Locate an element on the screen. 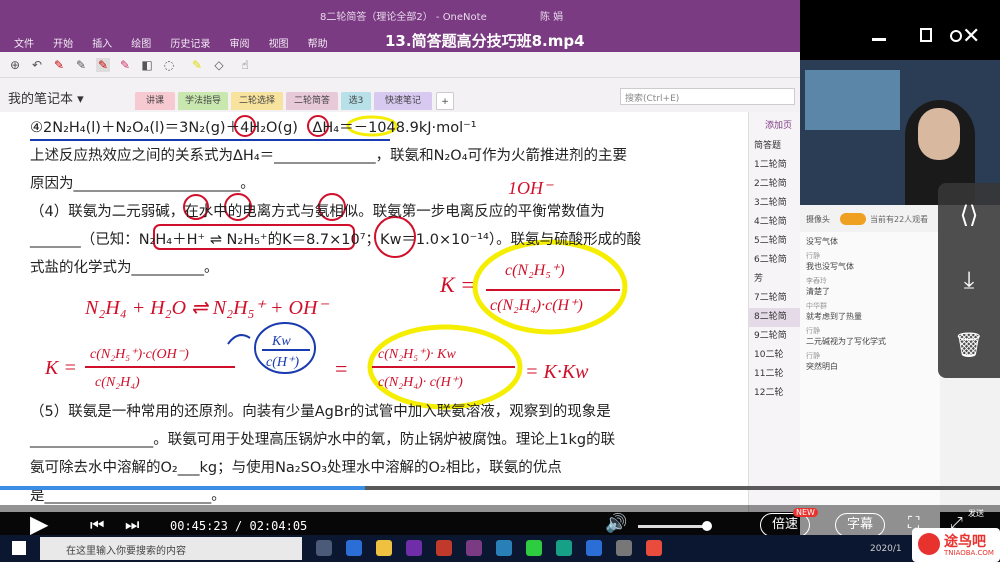  notebook-selector: 我的笔记本 ▾ is located at coordinates (46, 97).